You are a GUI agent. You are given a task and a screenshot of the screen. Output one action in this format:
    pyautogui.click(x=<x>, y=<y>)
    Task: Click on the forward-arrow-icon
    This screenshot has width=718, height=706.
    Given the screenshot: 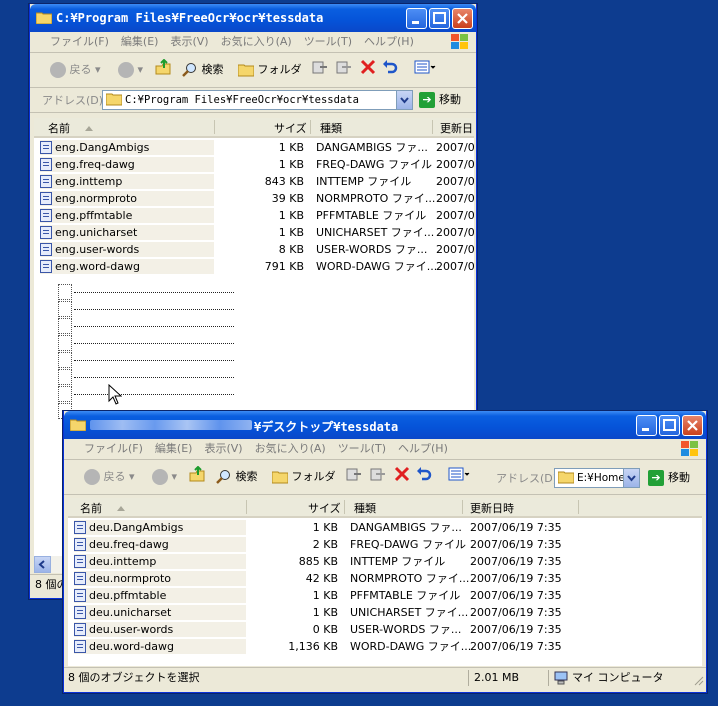 What is the action you would take?
    pyautogui.click(x=160, y=477)
    